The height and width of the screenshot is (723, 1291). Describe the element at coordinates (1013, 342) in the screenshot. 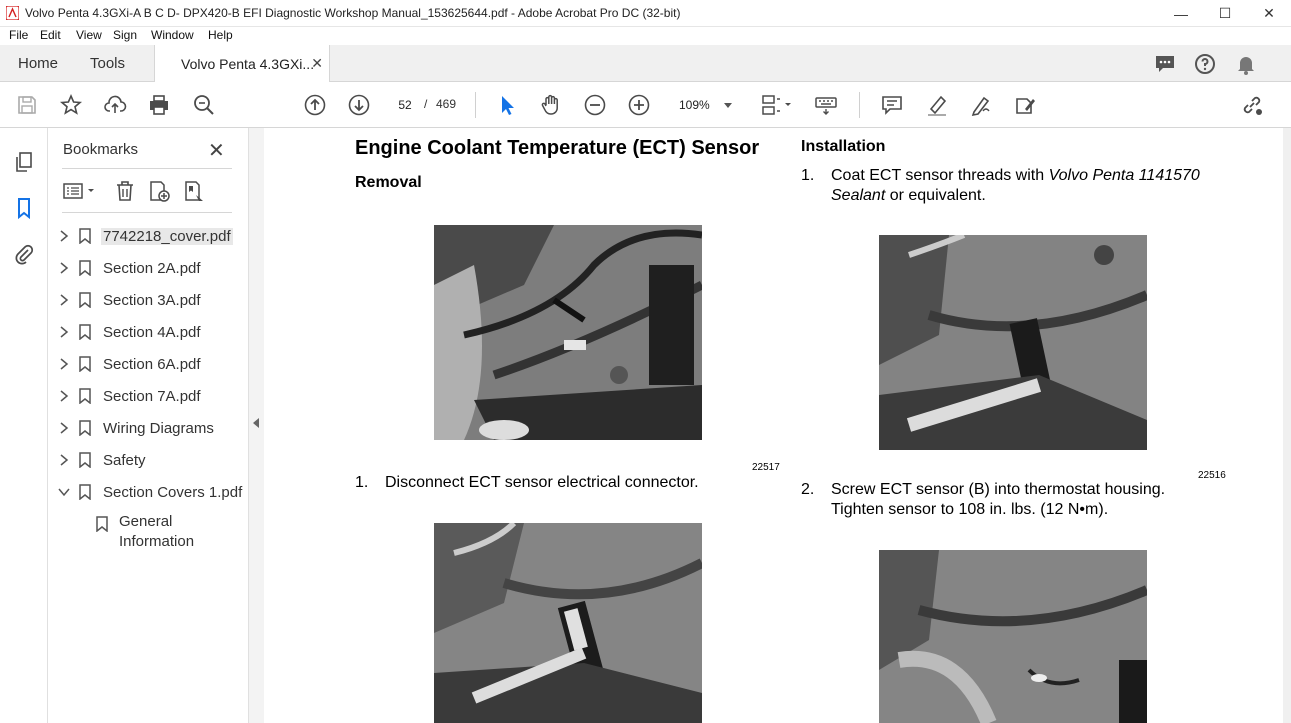

I see `engine-photo-install` at that location.